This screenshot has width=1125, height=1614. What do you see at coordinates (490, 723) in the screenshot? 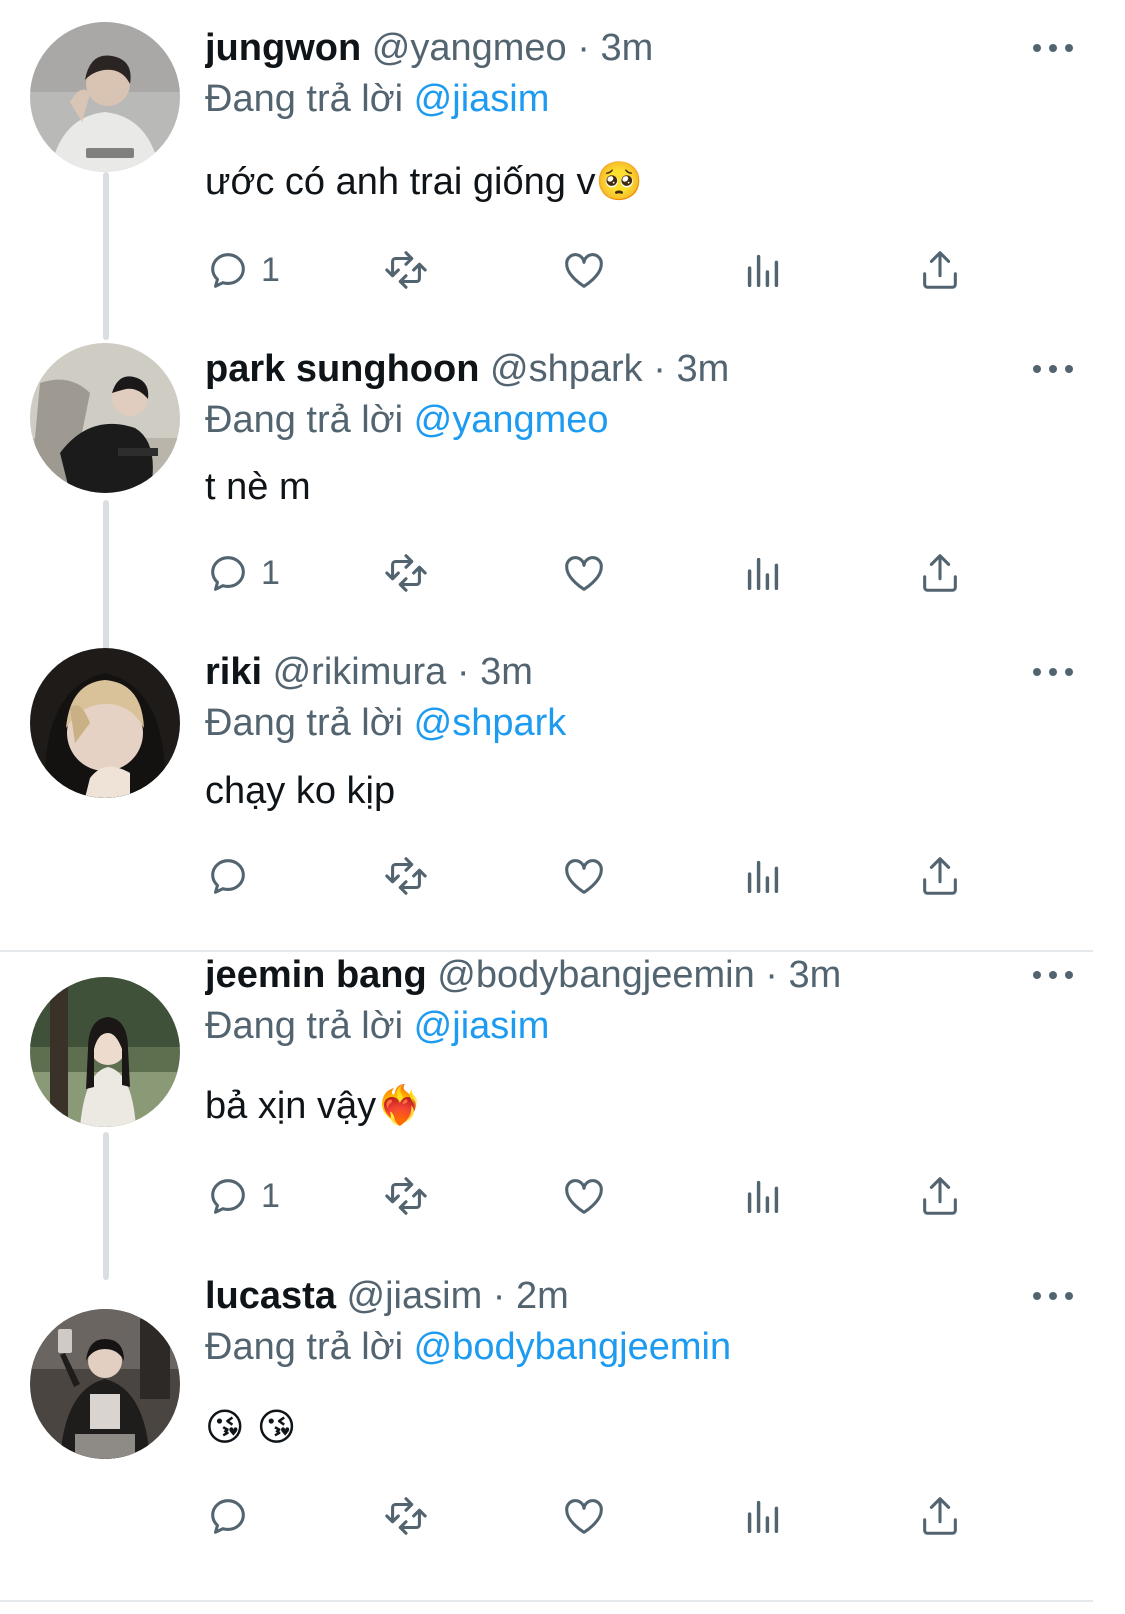
I see `mention-link: @shpark` at bounding box center [490, 723].